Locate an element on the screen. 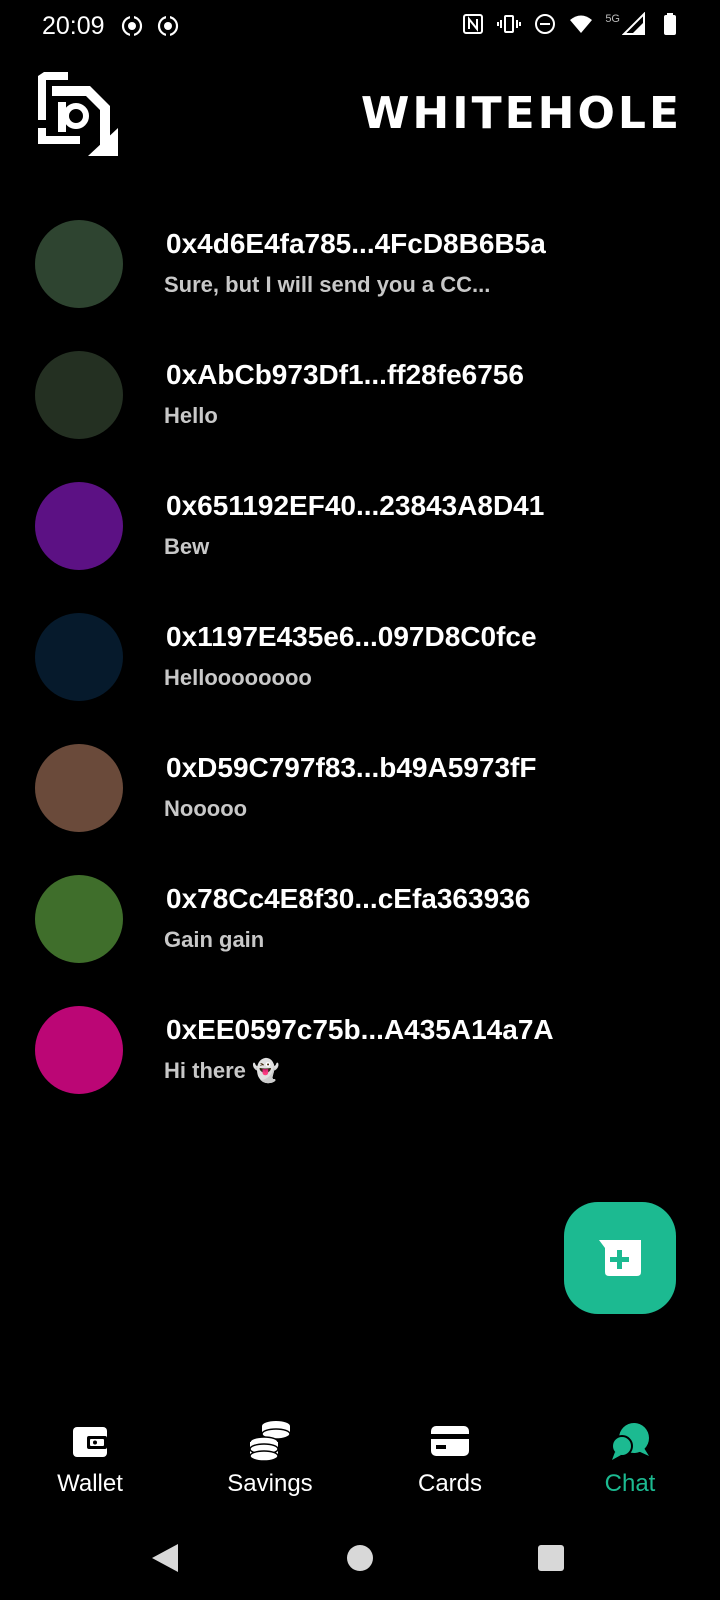  nav-item-wallet: Wallet is located at coordinates (90, 1470).